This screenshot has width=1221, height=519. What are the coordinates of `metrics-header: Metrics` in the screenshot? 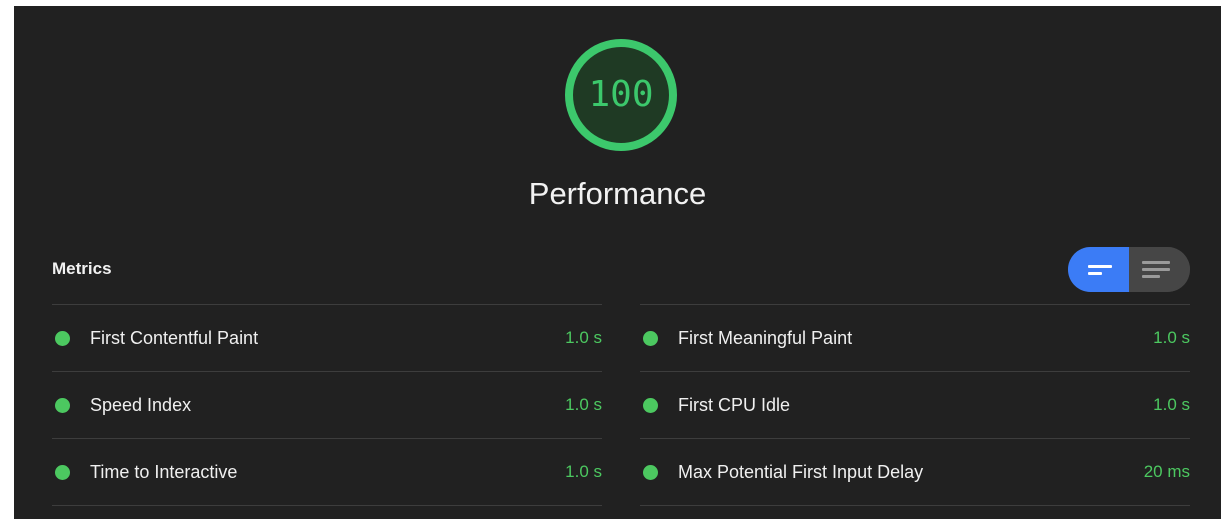 It's located at (82, 268).